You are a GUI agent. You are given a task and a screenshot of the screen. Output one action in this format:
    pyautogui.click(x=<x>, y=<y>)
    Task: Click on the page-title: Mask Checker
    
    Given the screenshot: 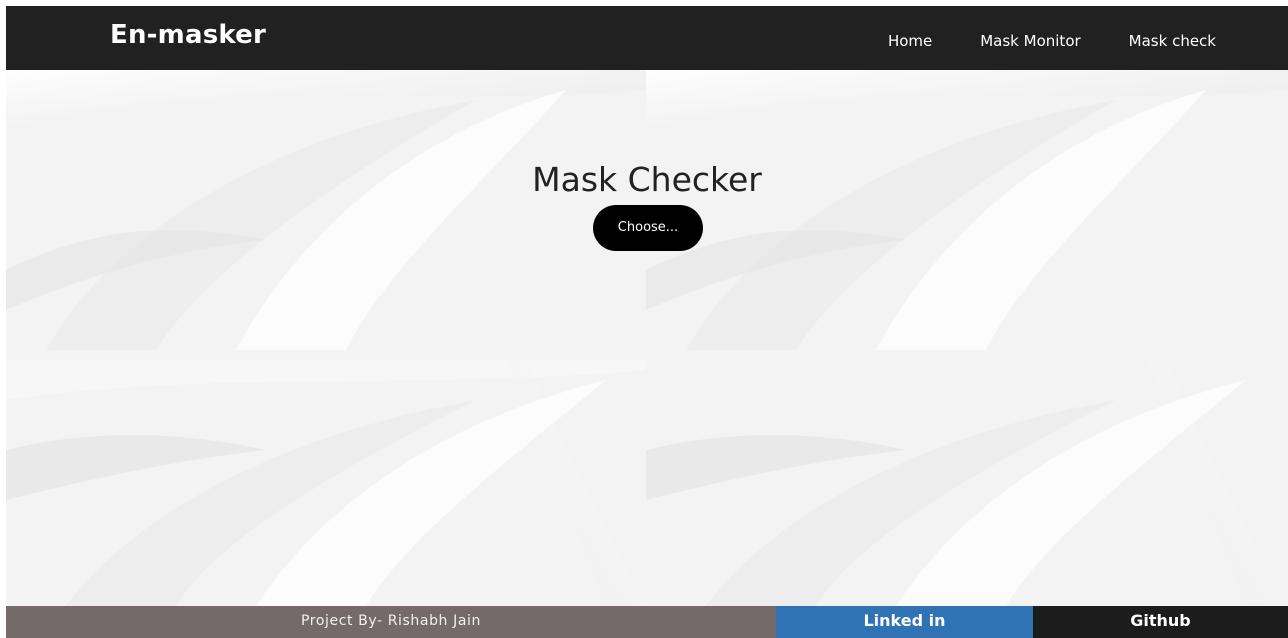 What is the action you would take?
    pyautogui.click(x=647, y=180)
    